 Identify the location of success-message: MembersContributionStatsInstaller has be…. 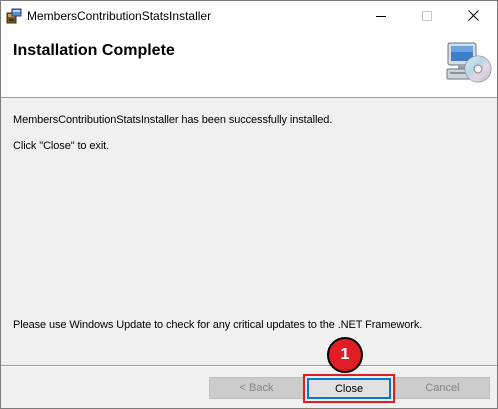
(173, 120).